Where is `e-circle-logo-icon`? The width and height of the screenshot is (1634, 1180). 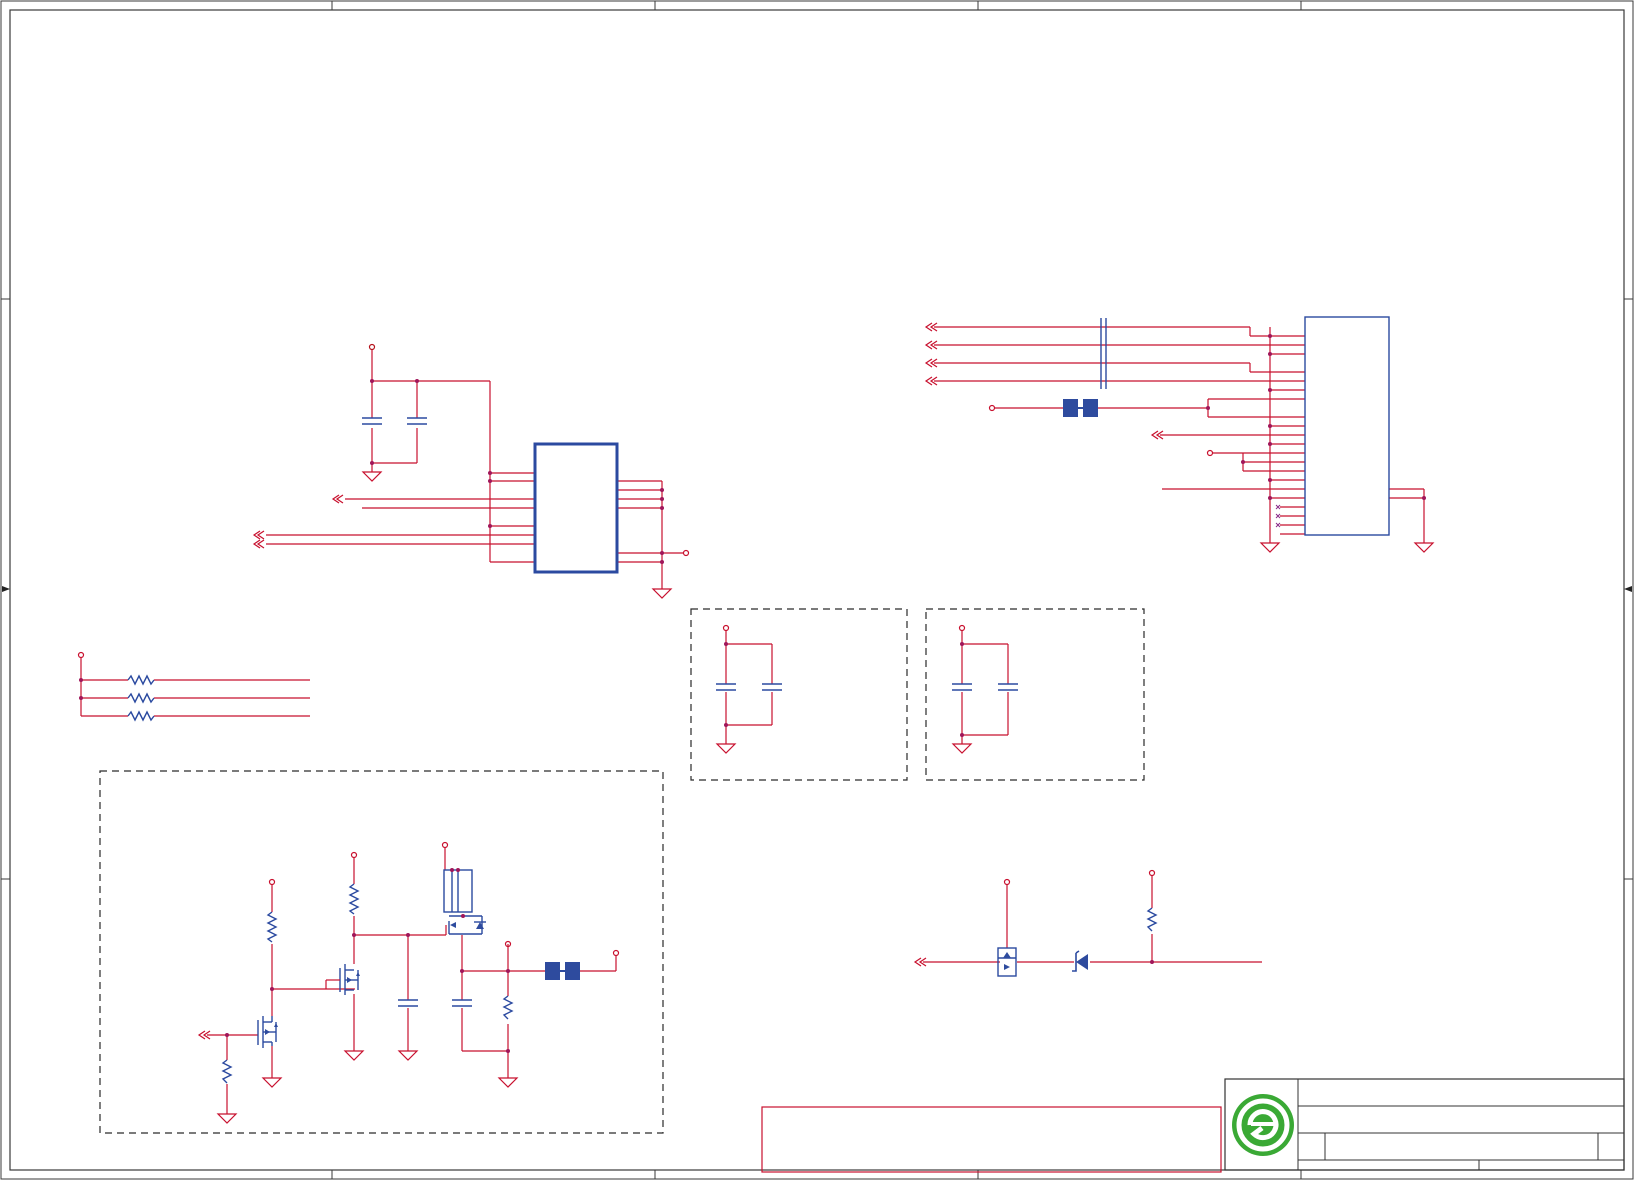
e-circle-logo-icon is located at coordinates (1263, 1125).